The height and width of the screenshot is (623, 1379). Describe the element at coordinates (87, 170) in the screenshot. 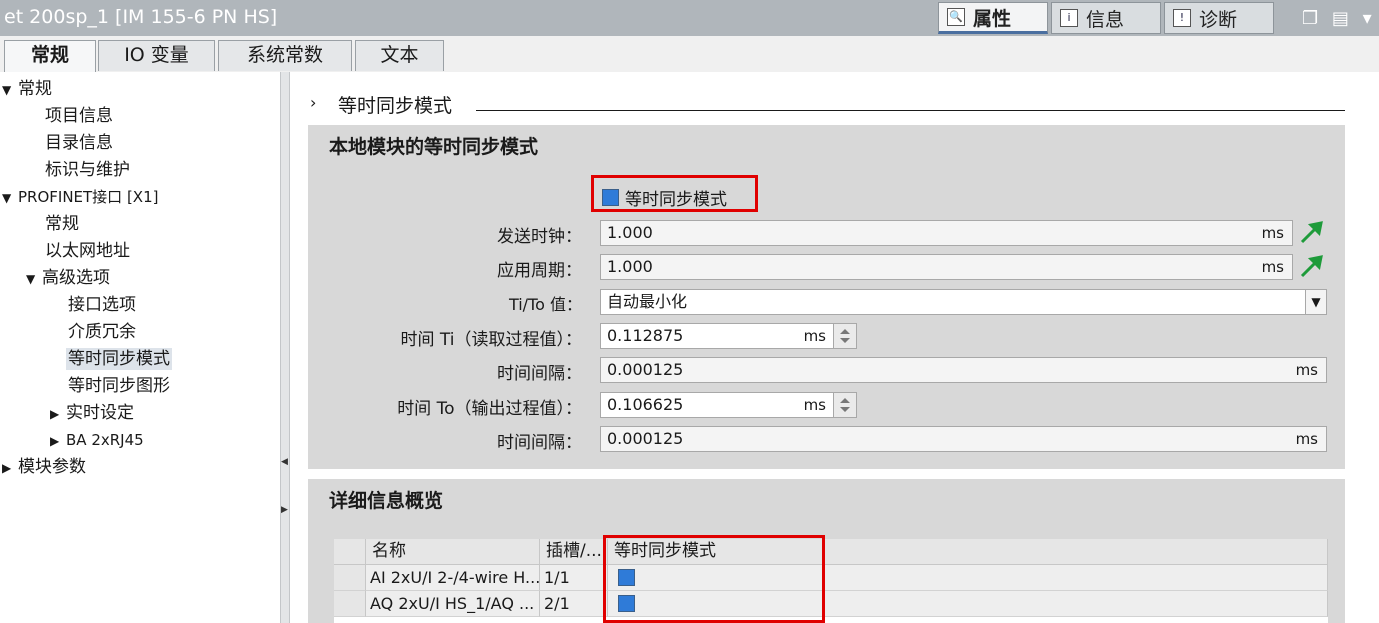

I see `tree-item-identification: 标识与维护` at that location.